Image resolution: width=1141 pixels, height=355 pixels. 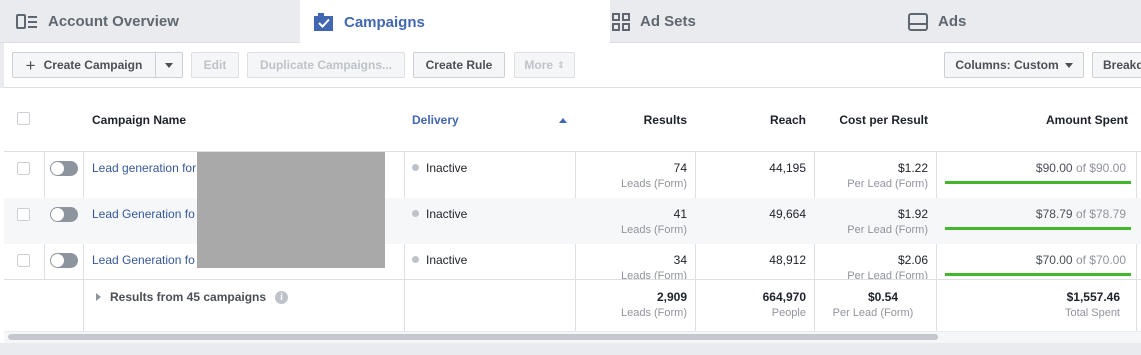 What do you see at coordinates (27, 21) in the screenshot?
I see `account-overview-icon` at bounding box center [27, 21].